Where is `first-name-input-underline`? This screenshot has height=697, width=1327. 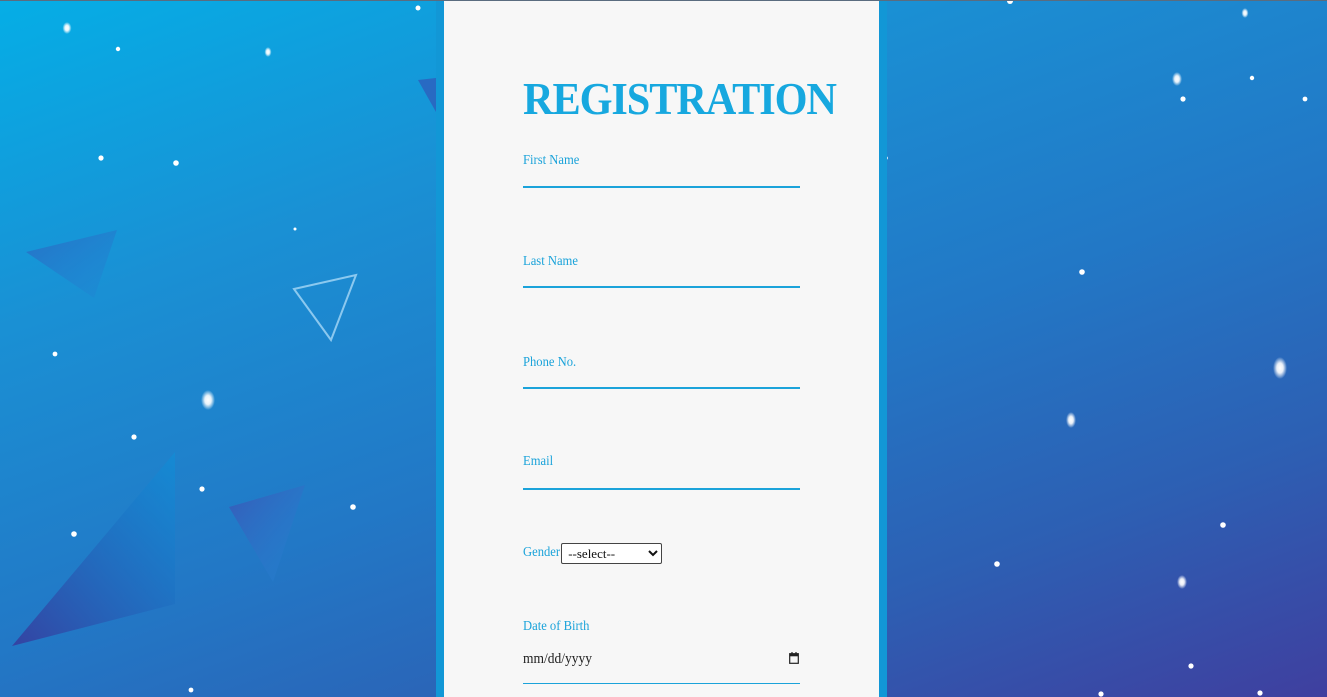 first-name-input-underline is located at coordinates (661, 187).